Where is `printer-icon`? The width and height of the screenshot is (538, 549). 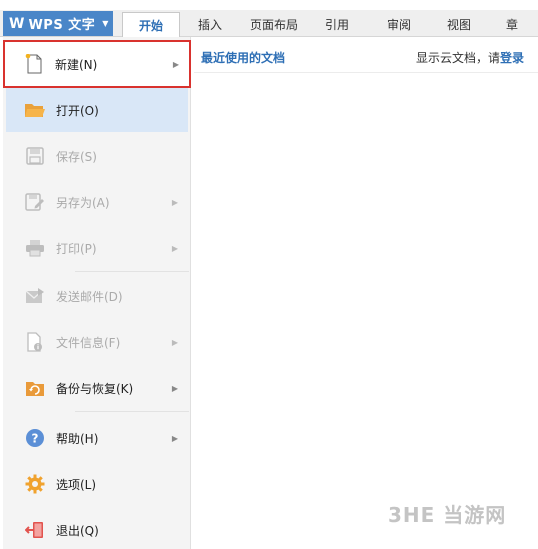
printer-icon is located at coordinates (35, 248).